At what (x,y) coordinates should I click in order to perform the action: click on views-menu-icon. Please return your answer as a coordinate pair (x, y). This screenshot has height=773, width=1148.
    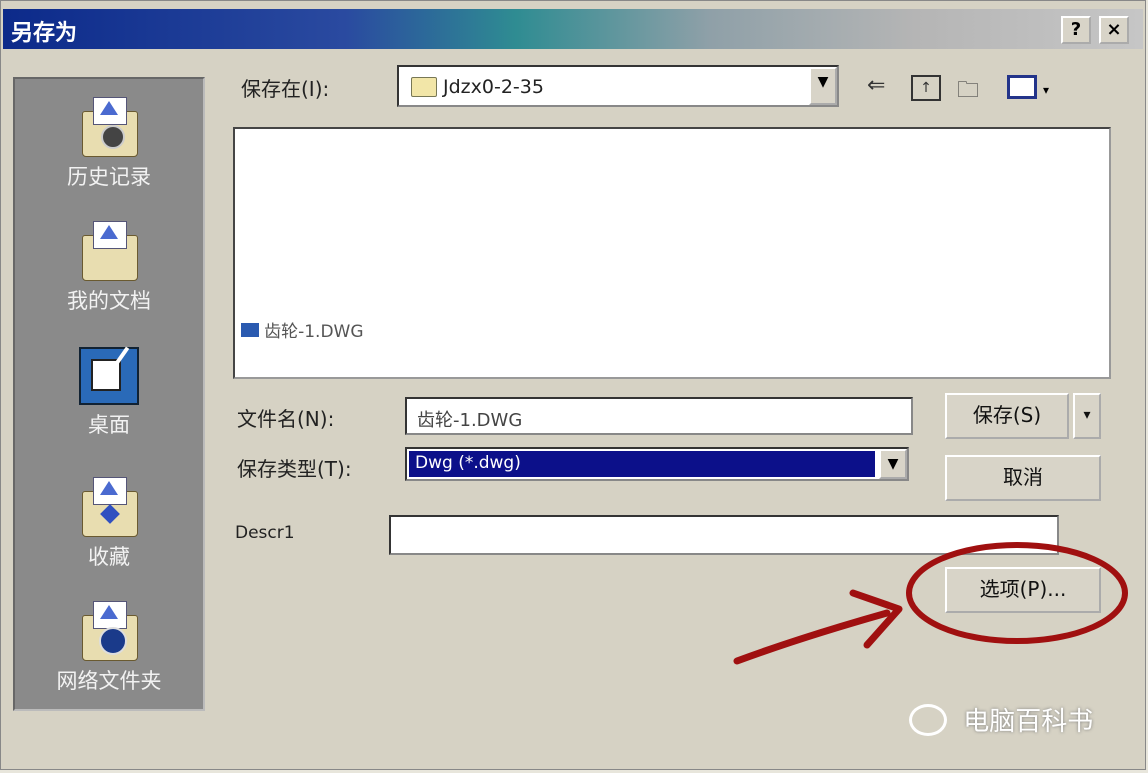
    Looking at the image, I should click on (1022, 87).